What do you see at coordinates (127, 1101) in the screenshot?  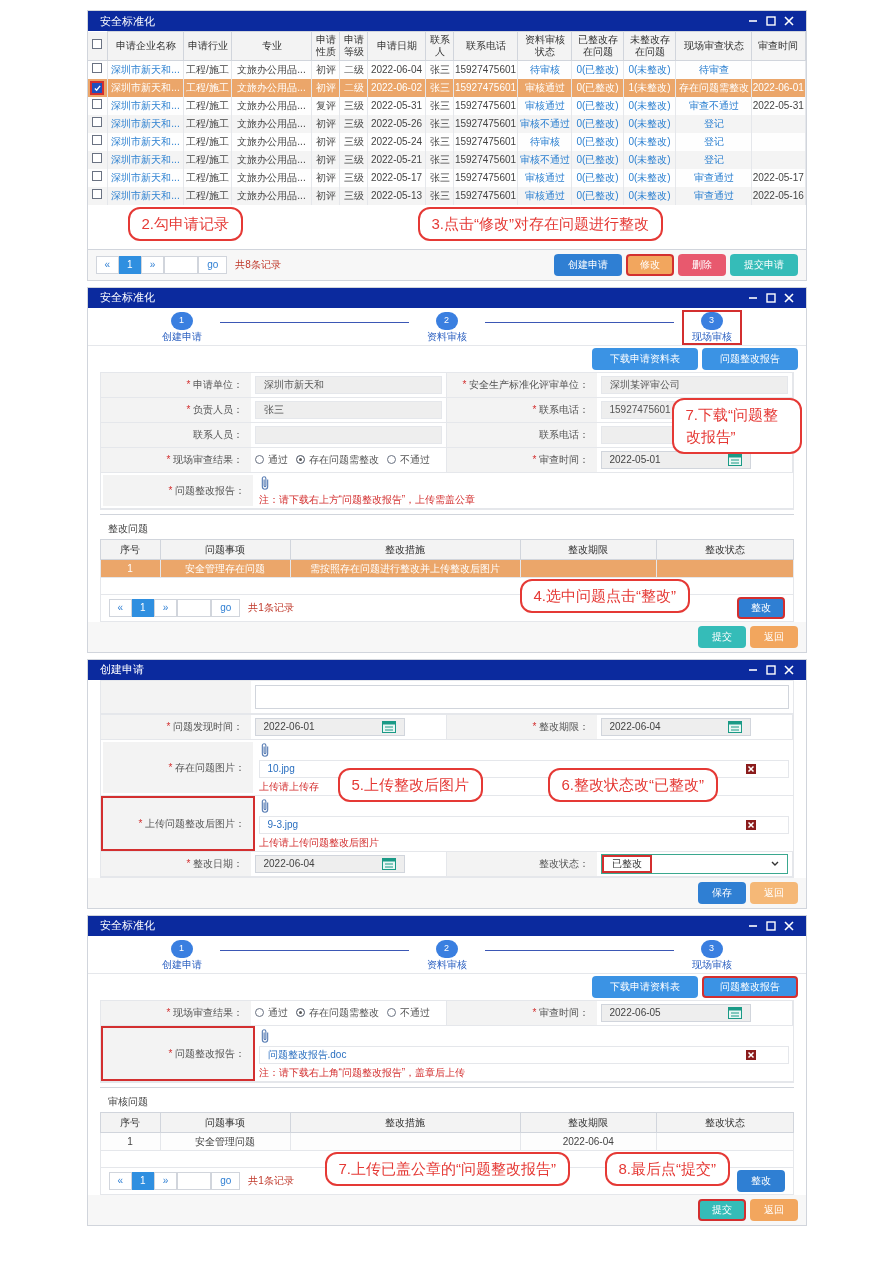 I see `section-title: 审核问题` at bounding box center [127, 1101].